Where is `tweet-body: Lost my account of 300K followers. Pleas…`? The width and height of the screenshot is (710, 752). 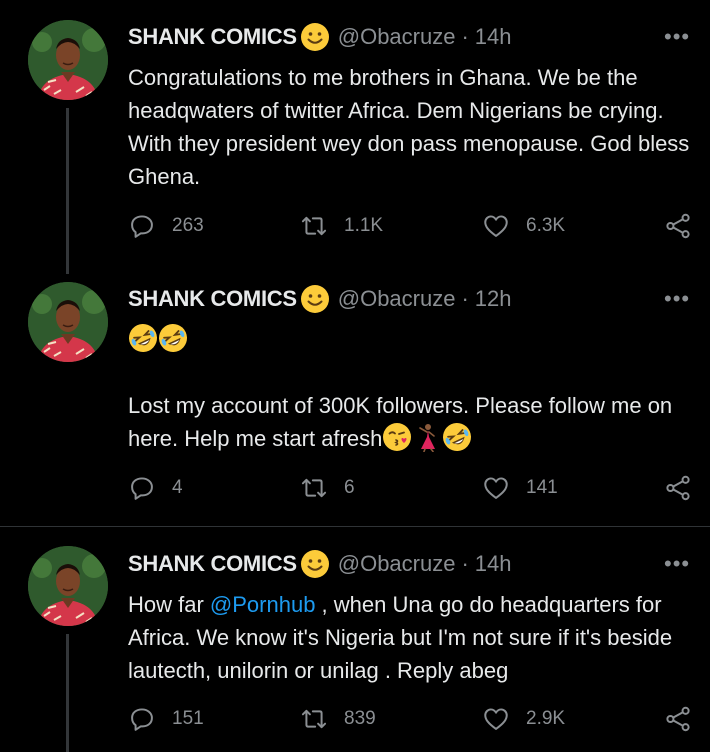
tweet-body: Lost my account of 300K followers. Pleas… is located at coordinates (413, 389).